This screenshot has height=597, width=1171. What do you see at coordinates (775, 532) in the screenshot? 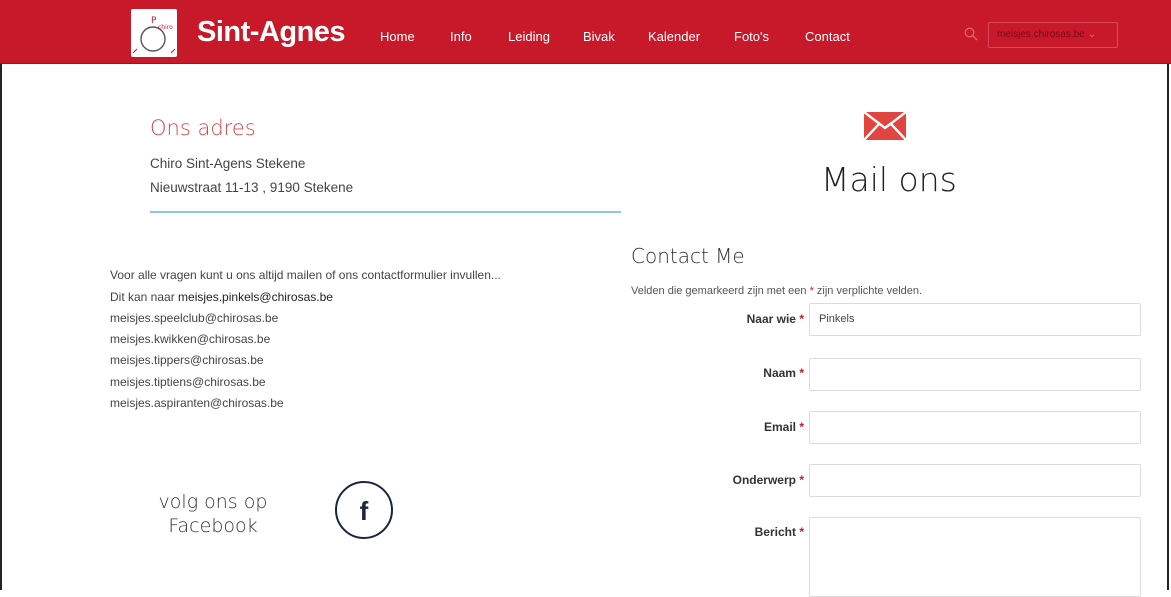
I see `label-text: Bericht` at bounding box center [775, 532].